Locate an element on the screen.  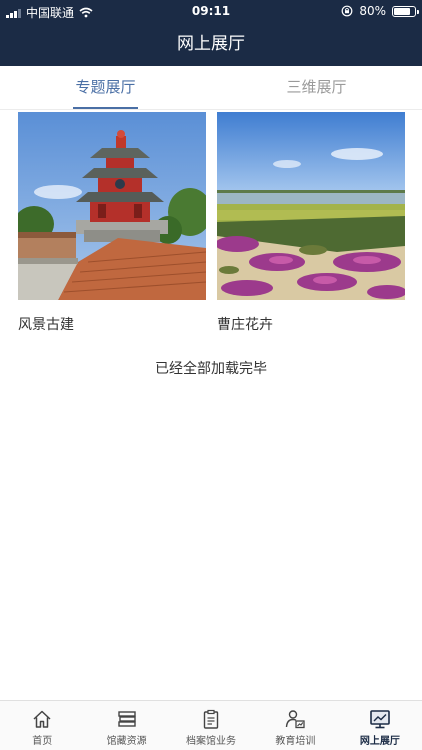
tabbar-item-online-exhibition: 网上展厅 is located at coordinates (380, 725).